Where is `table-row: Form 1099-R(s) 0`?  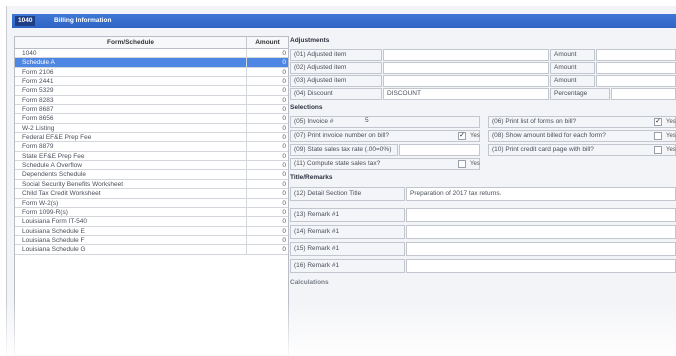
table-row: Form 1099-R(s) 0 is located at coordinates (151, 212).